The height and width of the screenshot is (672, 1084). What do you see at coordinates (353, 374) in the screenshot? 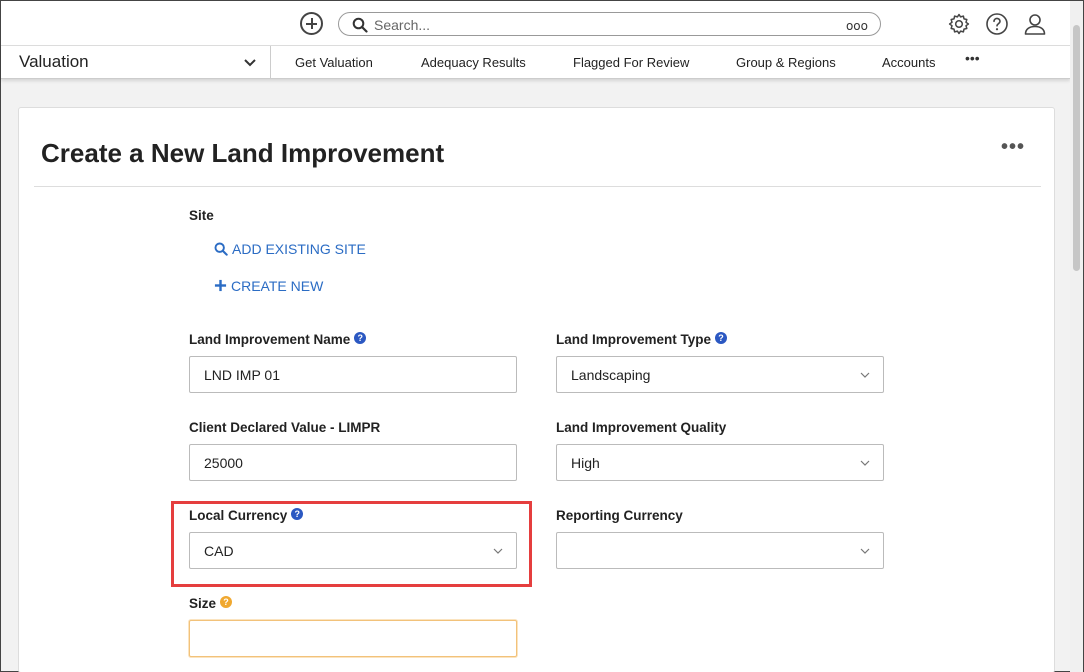
I see `land-improvement-name-input` at bounding box center [353, 374].